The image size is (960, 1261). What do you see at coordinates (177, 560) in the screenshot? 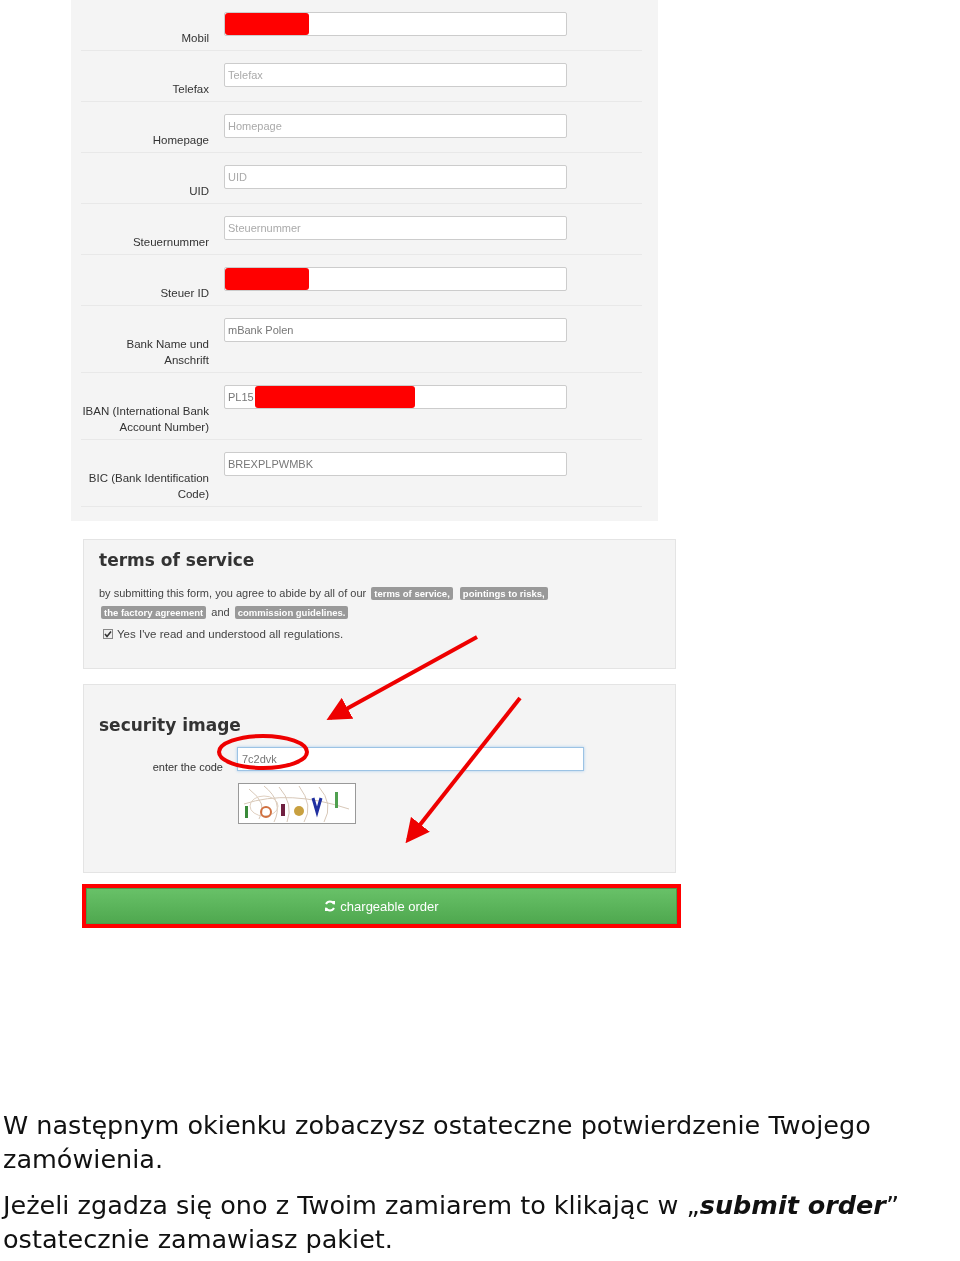
I see `section-title: terms of service` at bounding box center [177, 560].